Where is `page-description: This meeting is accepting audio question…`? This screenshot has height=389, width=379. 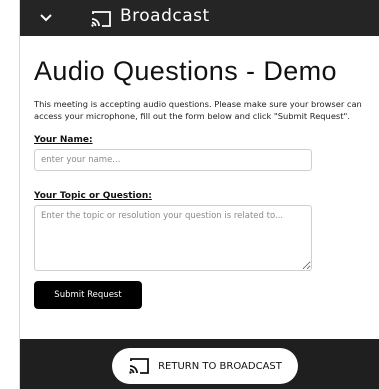 page-description: This meeting is accepting audio question… is located at coordinates (198, 110).